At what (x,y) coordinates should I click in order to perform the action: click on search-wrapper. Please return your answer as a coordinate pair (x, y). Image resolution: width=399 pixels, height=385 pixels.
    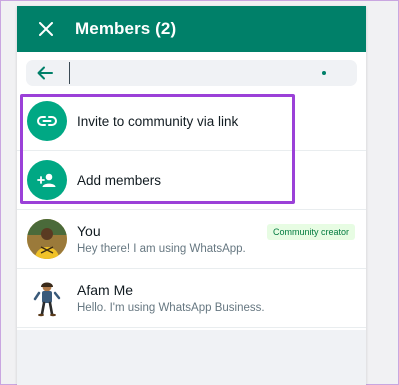
    Looking at the image, I should click on (191, 72).